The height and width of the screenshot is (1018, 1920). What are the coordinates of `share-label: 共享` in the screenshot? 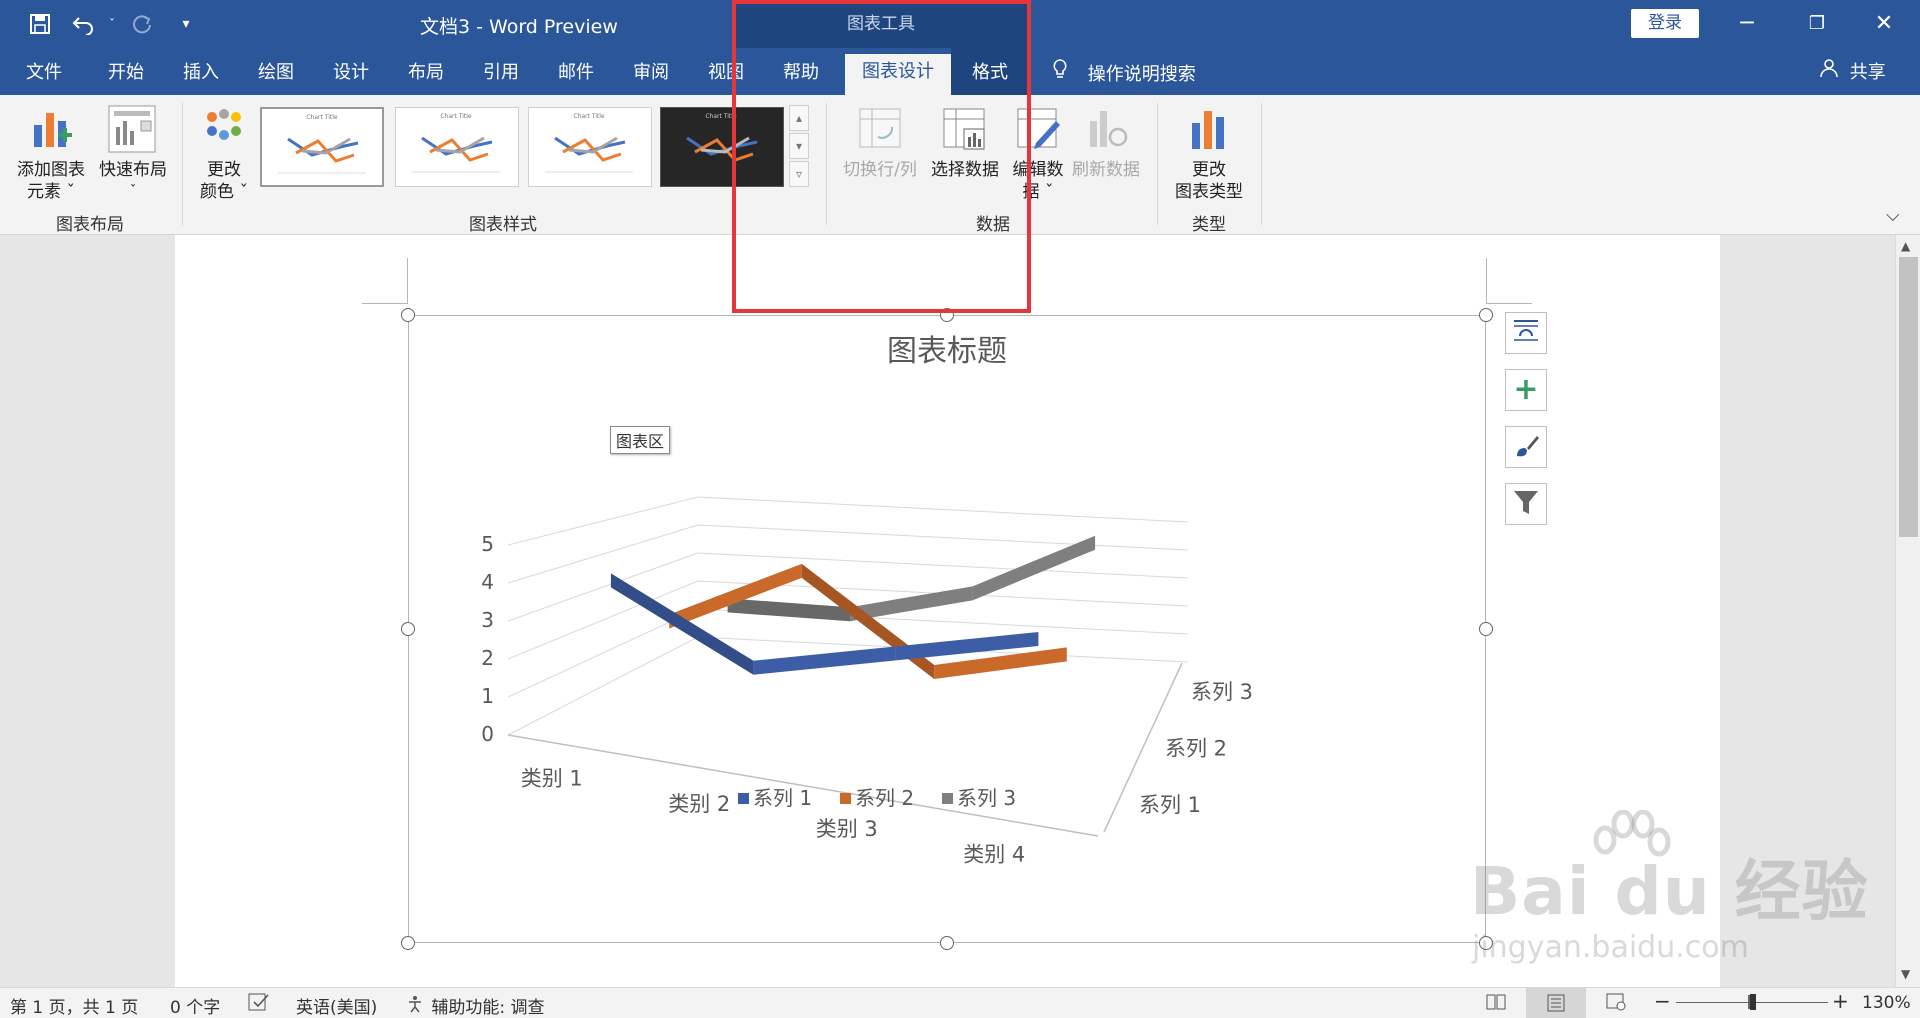 It's located at (1867, 72).